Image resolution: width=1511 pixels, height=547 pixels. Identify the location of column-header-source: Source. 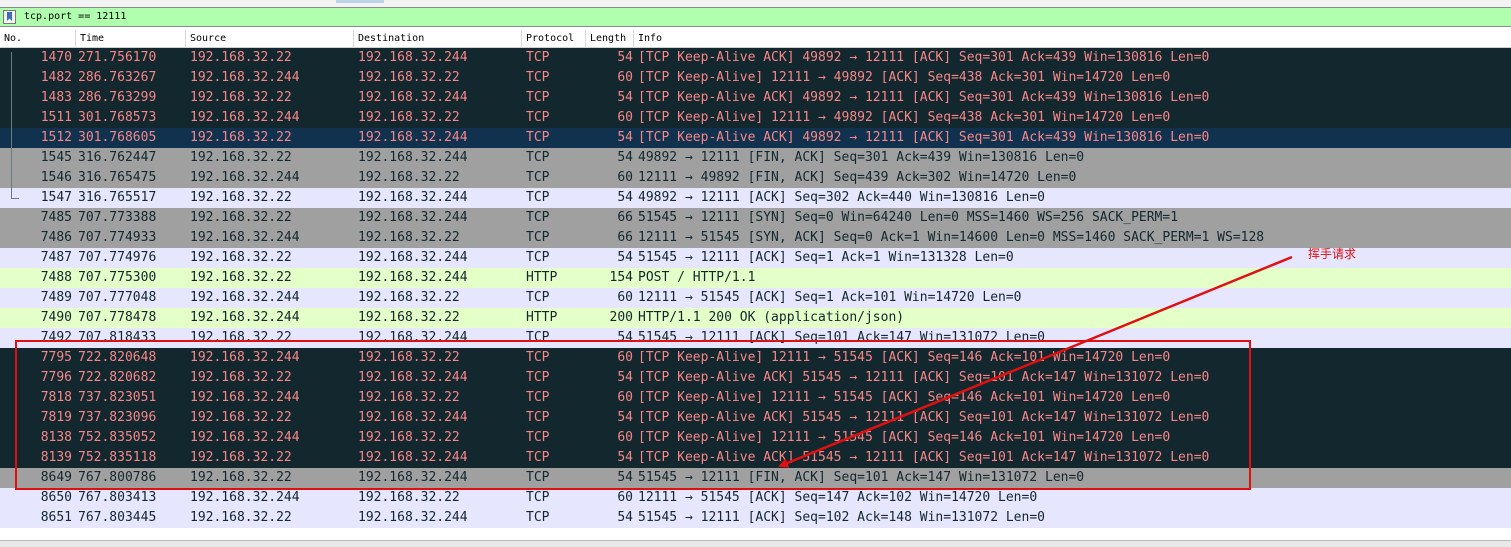
(270, 39).